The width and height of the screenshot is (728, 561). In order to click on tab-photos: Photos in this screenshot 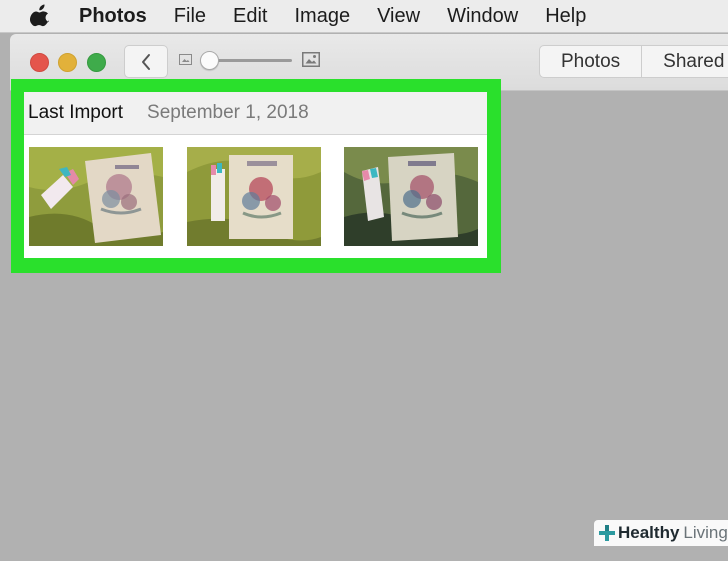, I will do `click(590, 61)`.